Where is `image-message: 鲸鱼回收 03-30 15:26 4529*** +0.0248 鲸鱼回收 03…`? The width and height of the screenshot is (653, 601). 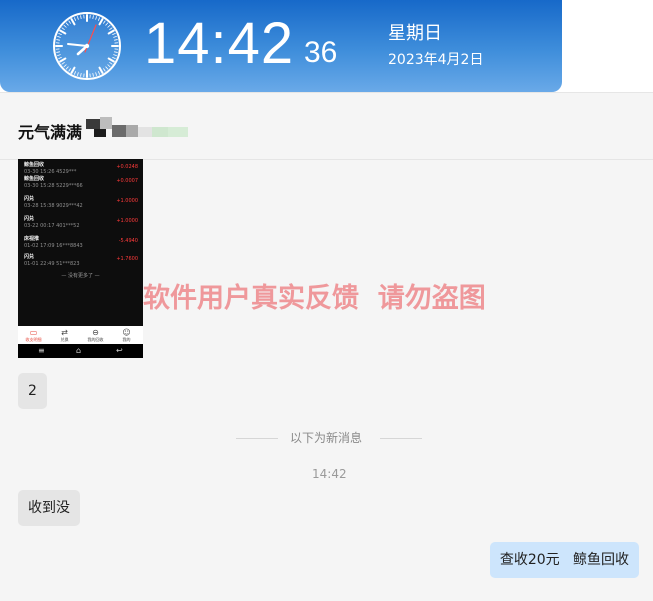 image-message: 鲸鱼回收 03-30 15:26 4529*** +0.0248 鲸鱼回收 03… is located at coordinates (80, 258).